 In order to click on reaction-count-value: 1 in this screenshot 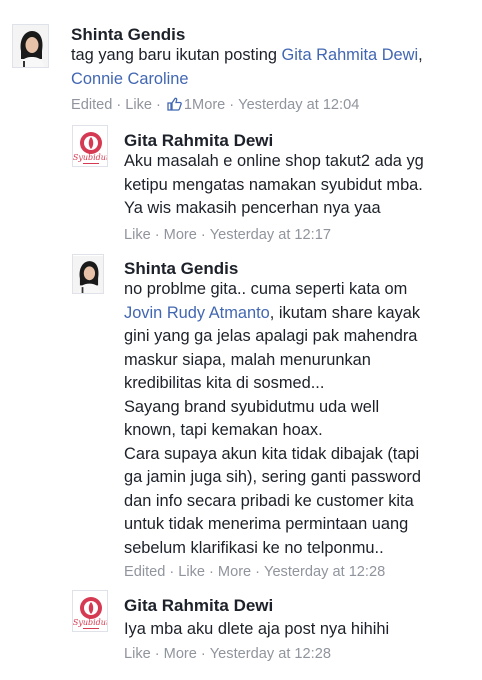, I will do `click(188, 105)`.